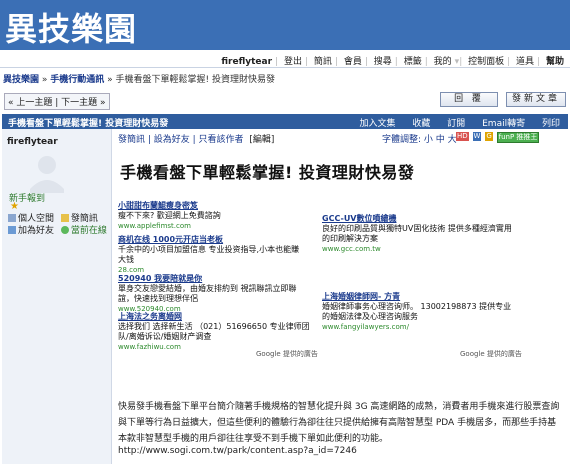 This screenshot has width=570, height=464. I want to click on author-name: fireflytear, so click(32, 142).